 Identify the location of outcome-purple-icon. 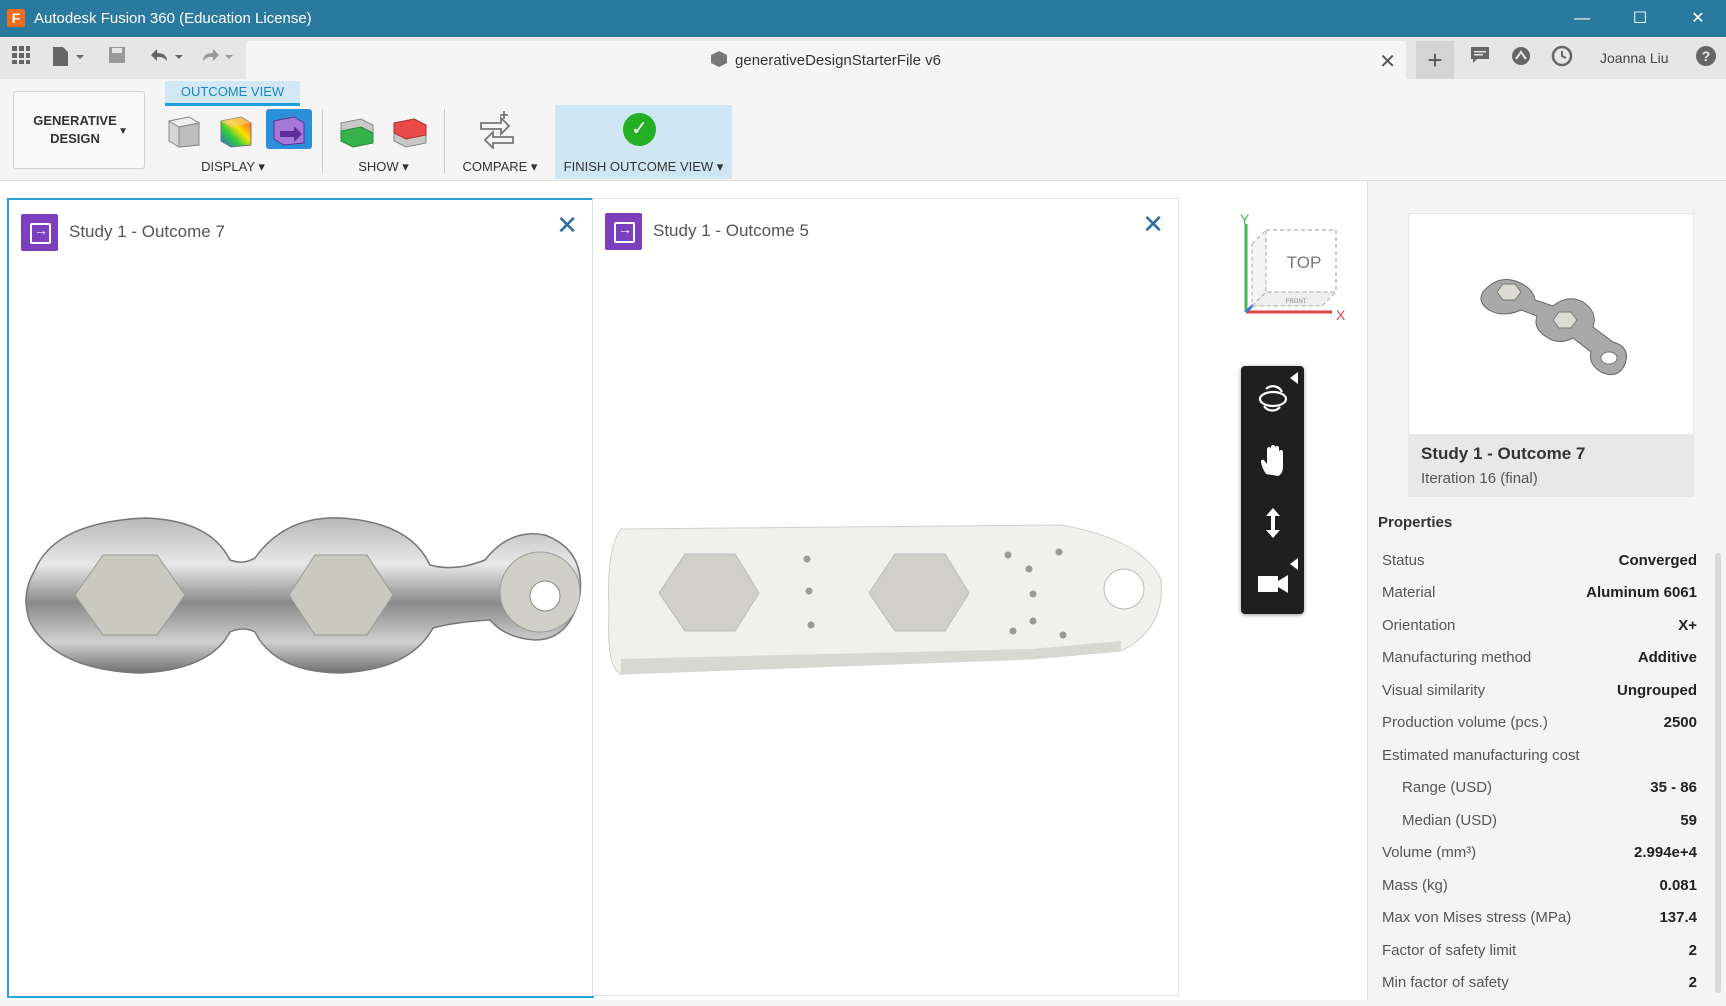
(289, 131).